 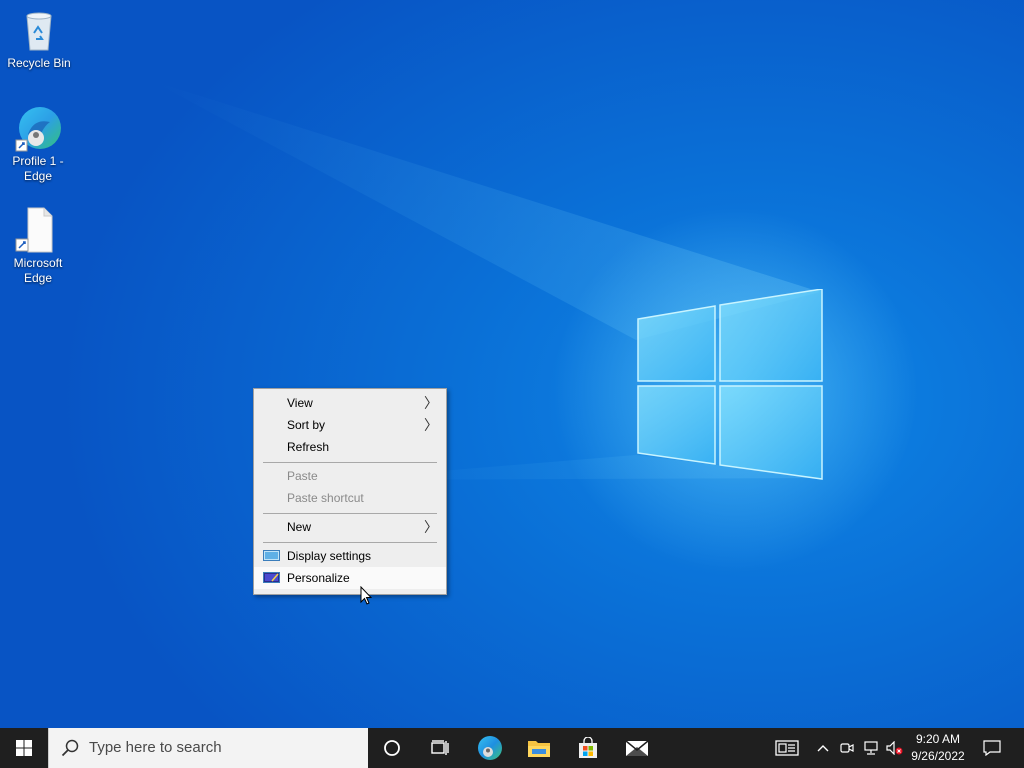 I want to click on desktop-icon-profile-edge: Profile 1 - Edge, so click(x=38, y=144).